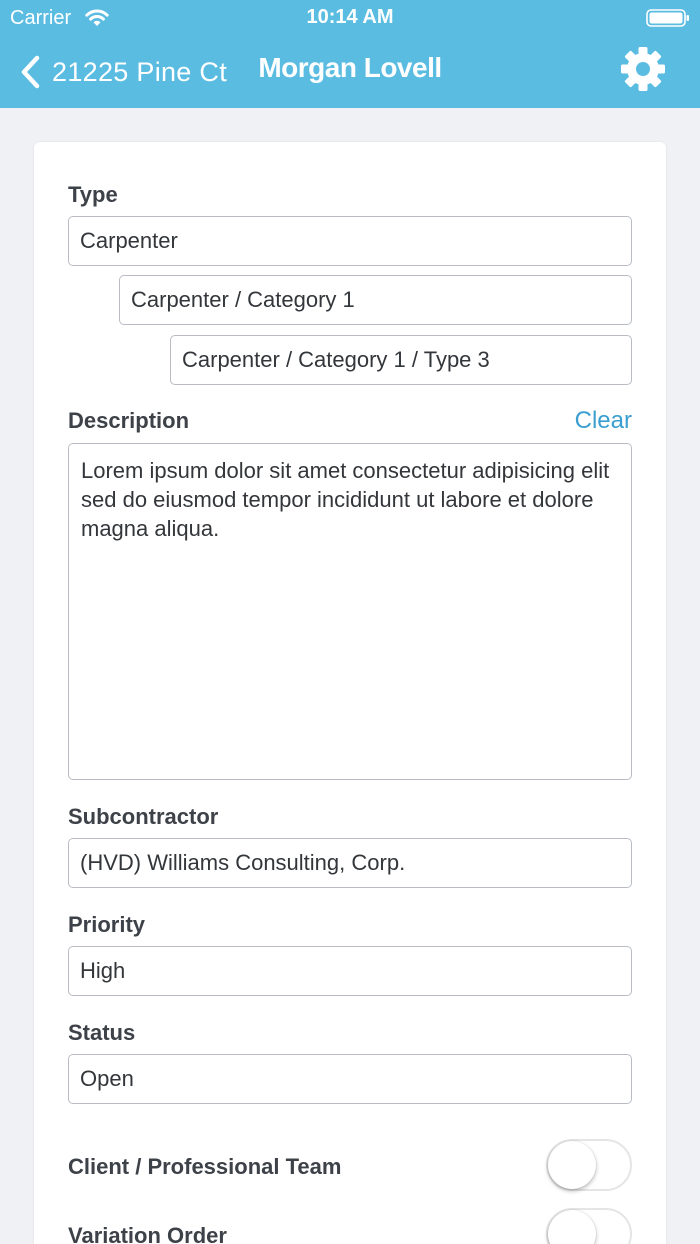 The width and height of the screenshot is (700, 1244). I want to click on status-label: Status, so click(102, 1032).